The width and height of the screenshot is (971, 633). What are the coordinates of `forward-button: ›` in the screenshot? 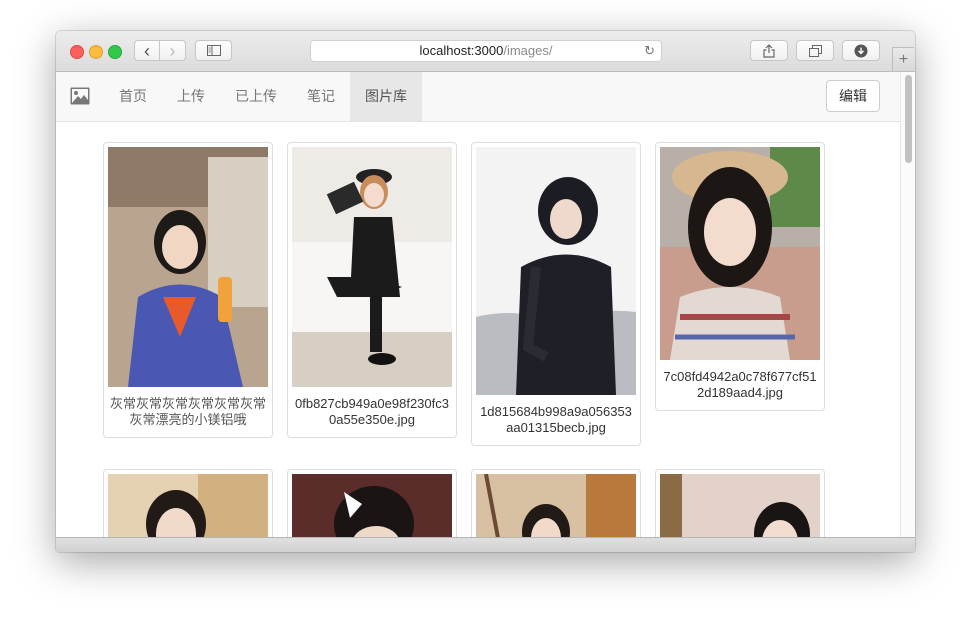 It's located at (173, 50).